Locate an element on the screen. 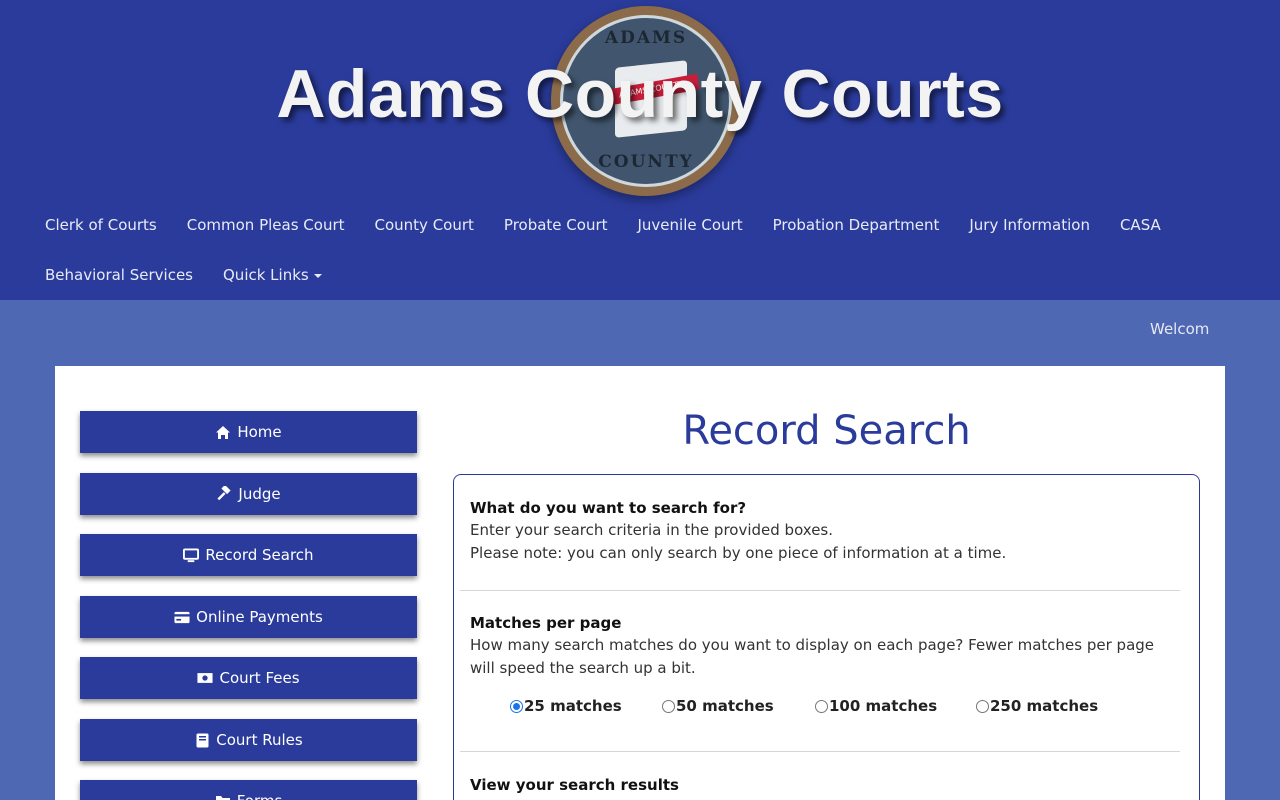  site-title: Adams County Courts is located at coordinates (640, 94).